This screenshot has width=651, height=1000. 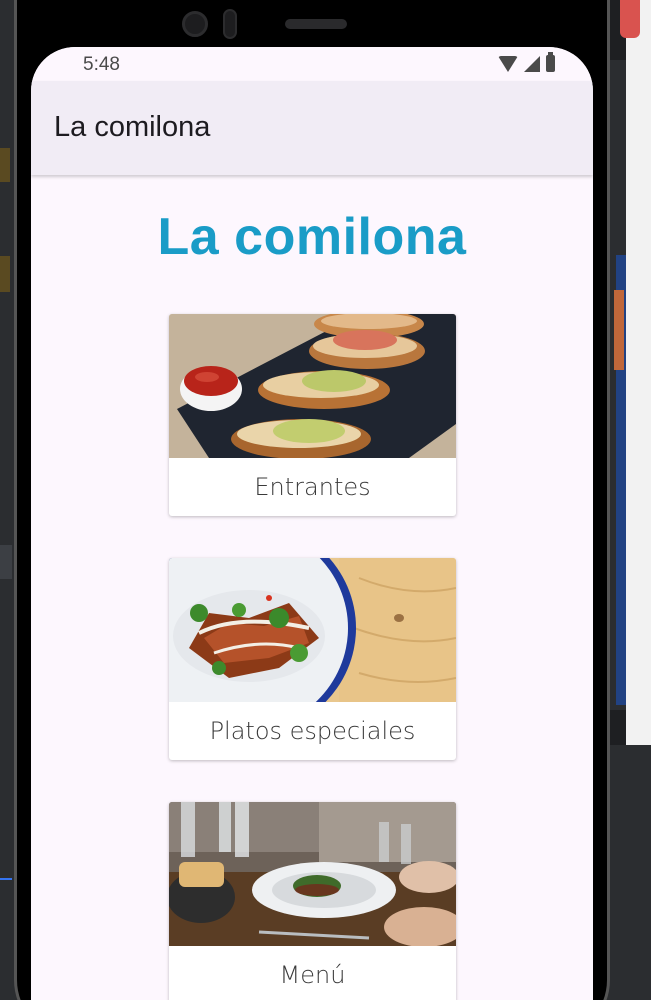 I want to click on status-time: 5:48, so click(x=101, y=64).